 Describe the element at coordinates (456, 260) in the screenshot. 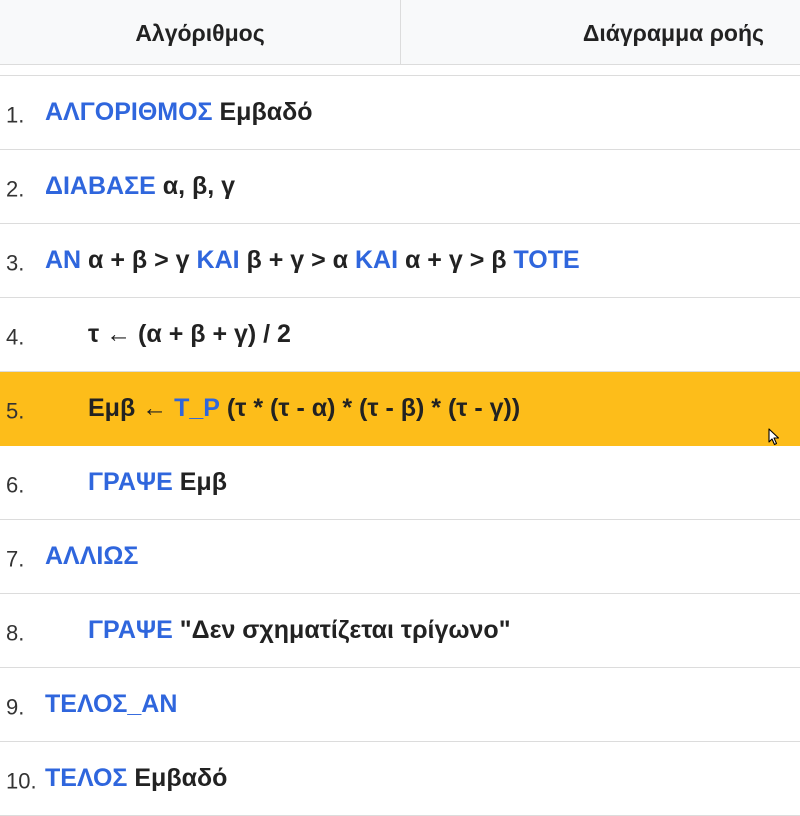

I see `code-text: α + γ > β` at that location.